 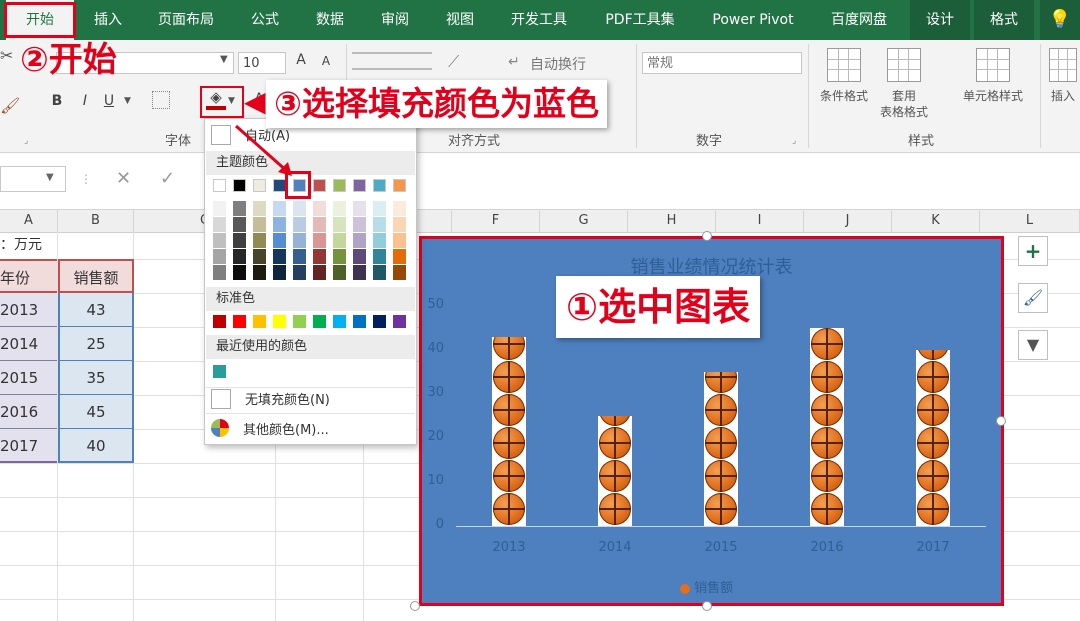 I want to click on enter-icon: ✓, so click(x=167, y=178).